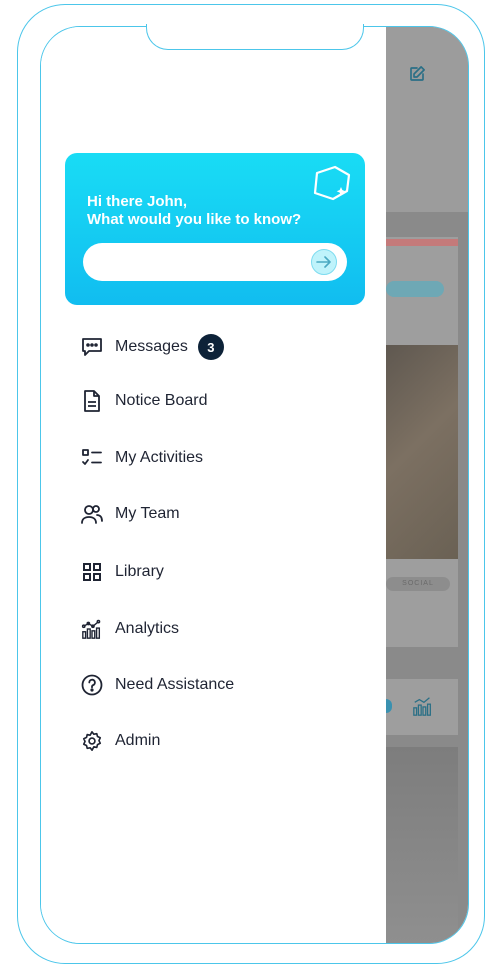 The width and height of the screenshot is (491, 967). I want to click on checklist-icon, so click(92, 458).